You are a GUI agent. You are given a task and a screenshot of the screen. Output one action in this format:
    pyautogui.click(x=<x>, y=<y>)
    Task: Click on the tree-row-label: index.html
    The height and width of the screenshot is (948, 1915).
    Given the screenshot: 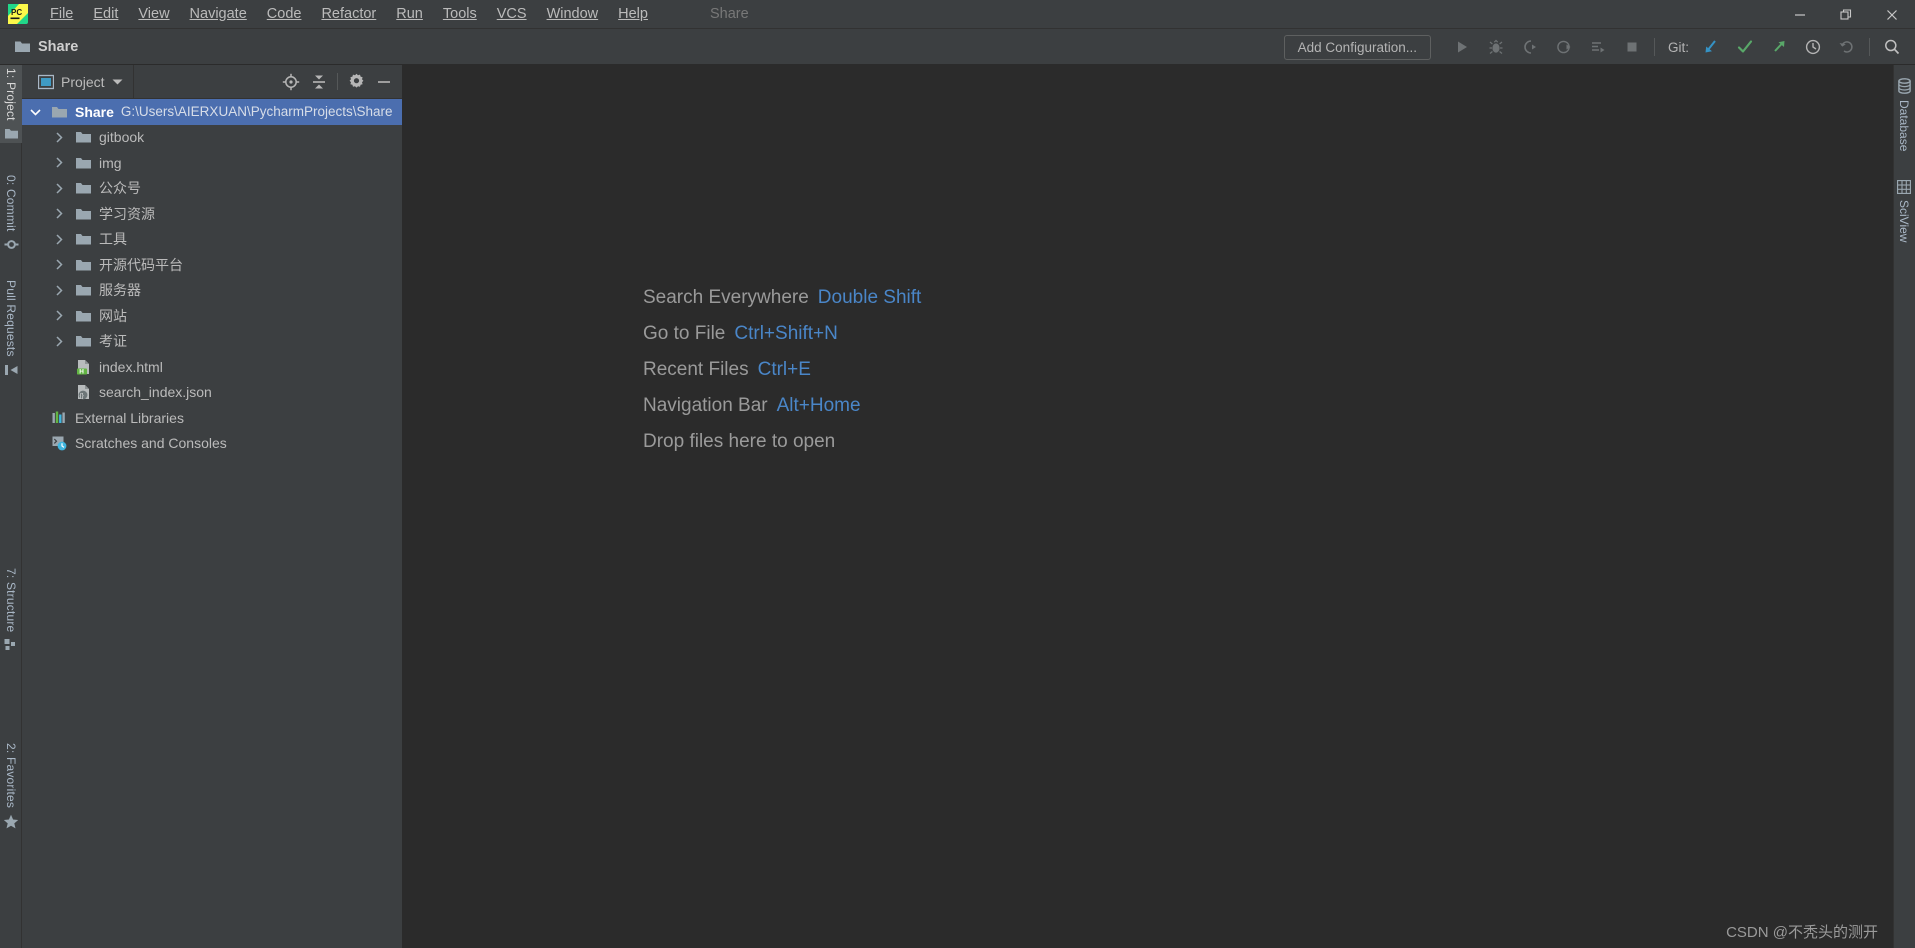 What is the action you would take?
    pyautogui.click(x=131, y=366)
    